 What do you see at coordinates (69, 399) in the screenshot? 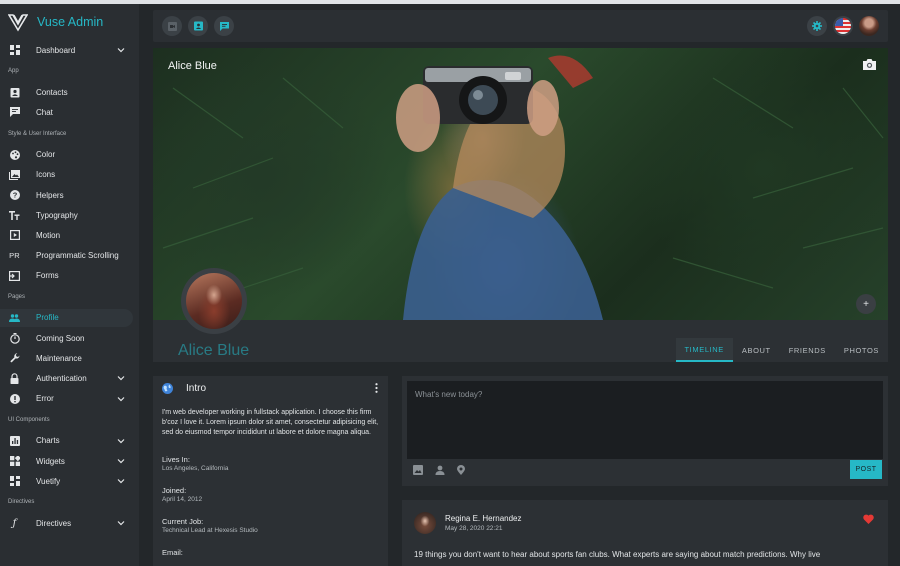
I see `sidebar-item-error: Error` at bounding box center [69, 399].